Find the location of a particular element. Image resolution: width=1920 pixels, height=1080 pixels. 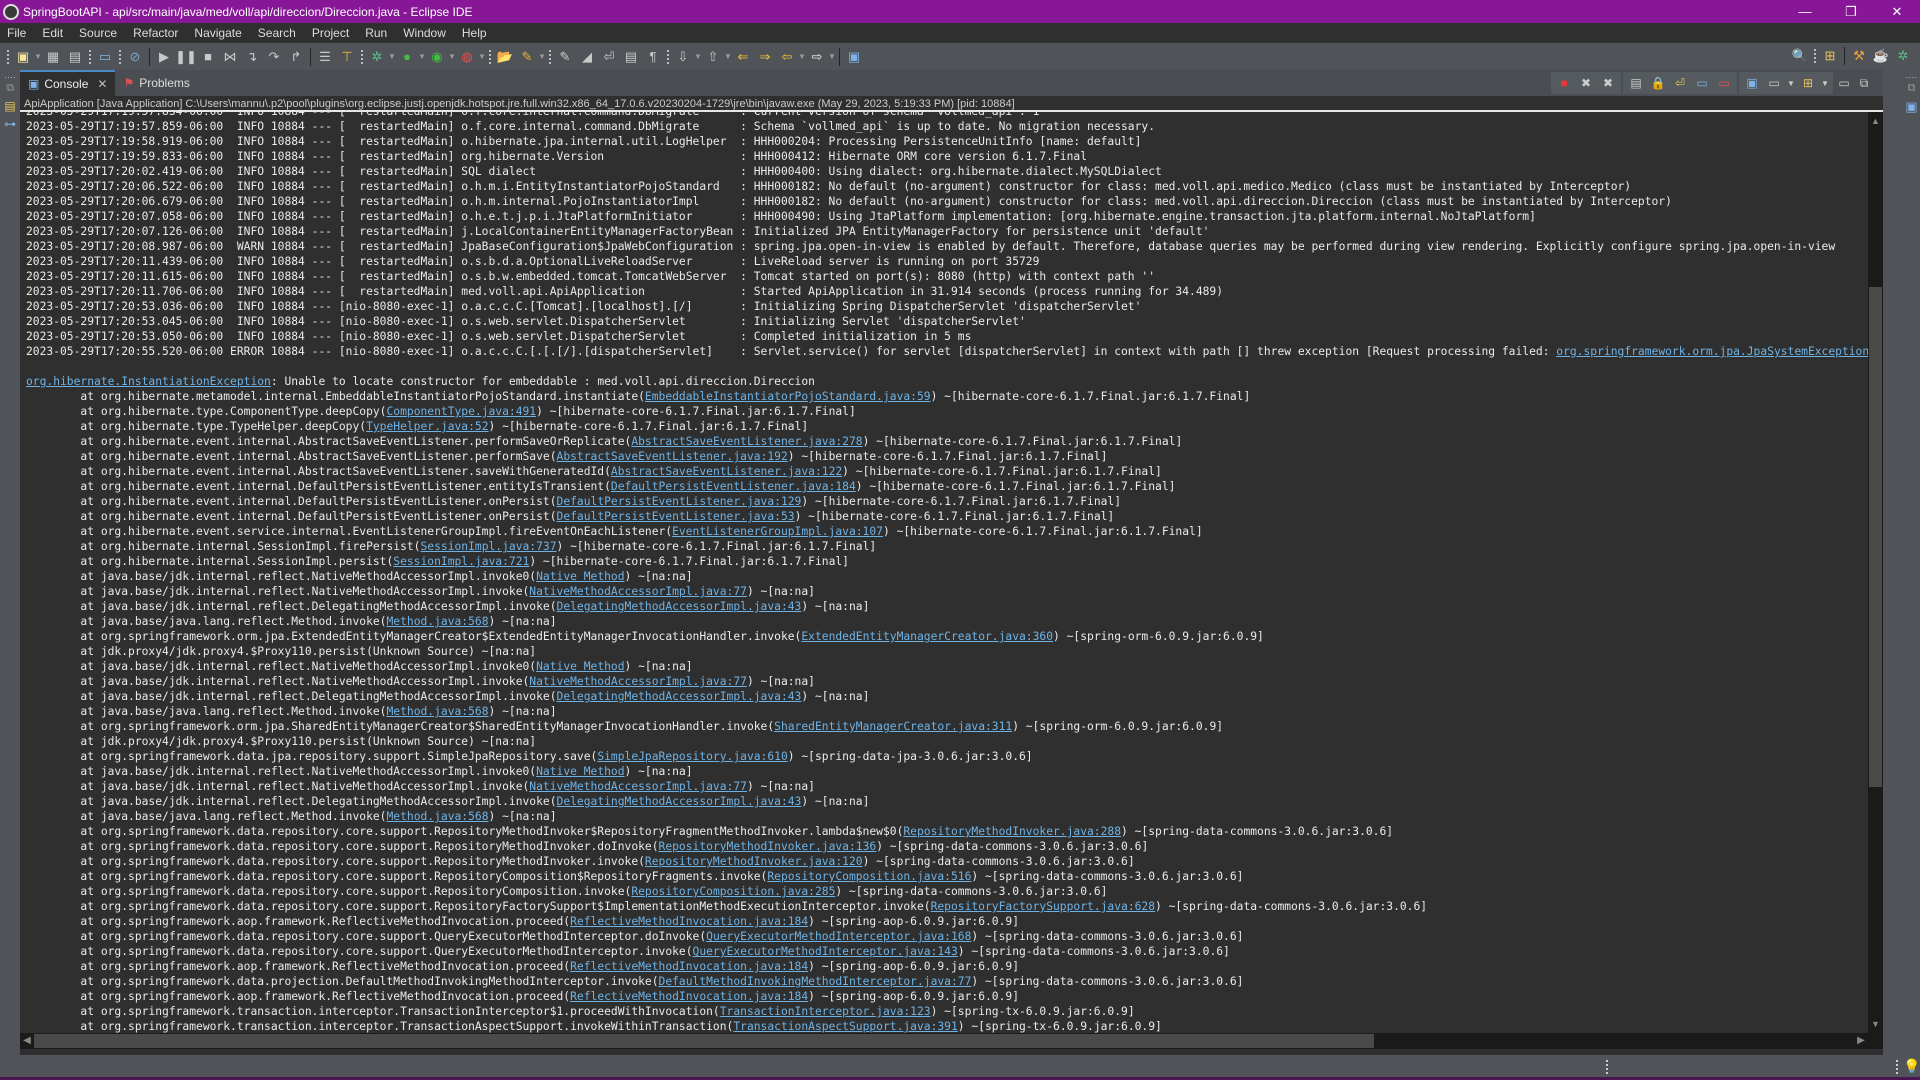

stack-trace-link: RepositoryComposition.java:285 is located at coordinates (733, 891).